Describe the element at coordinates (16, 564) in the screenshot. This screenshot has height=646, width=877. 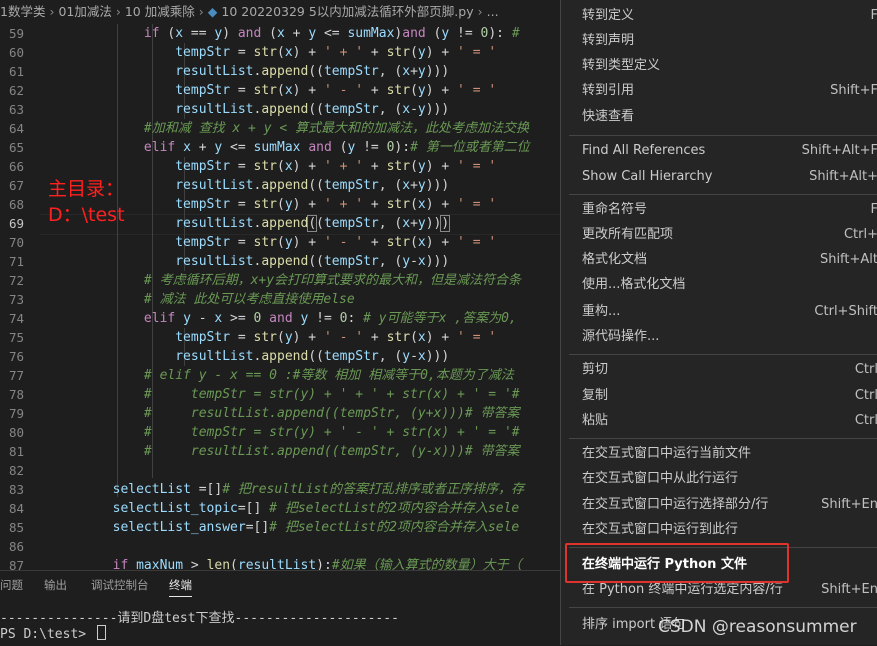
I see `line-number: 87` at that location.